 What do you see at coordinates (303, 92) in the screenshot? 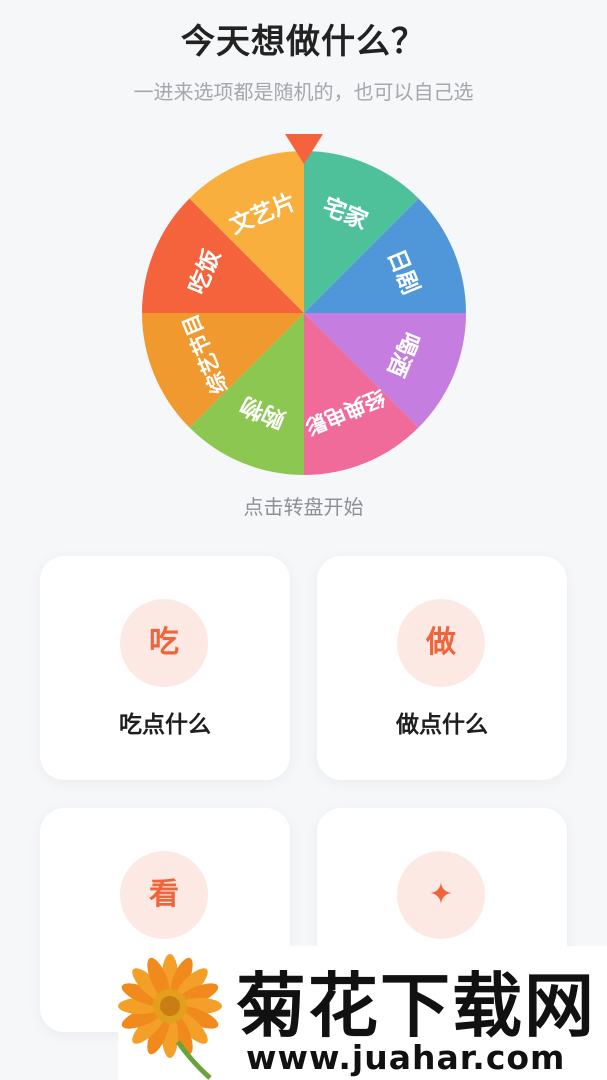
I see `page-subtitle: 一进来选项都是随机的，也可以自己选` at bounding box center [303, 92].